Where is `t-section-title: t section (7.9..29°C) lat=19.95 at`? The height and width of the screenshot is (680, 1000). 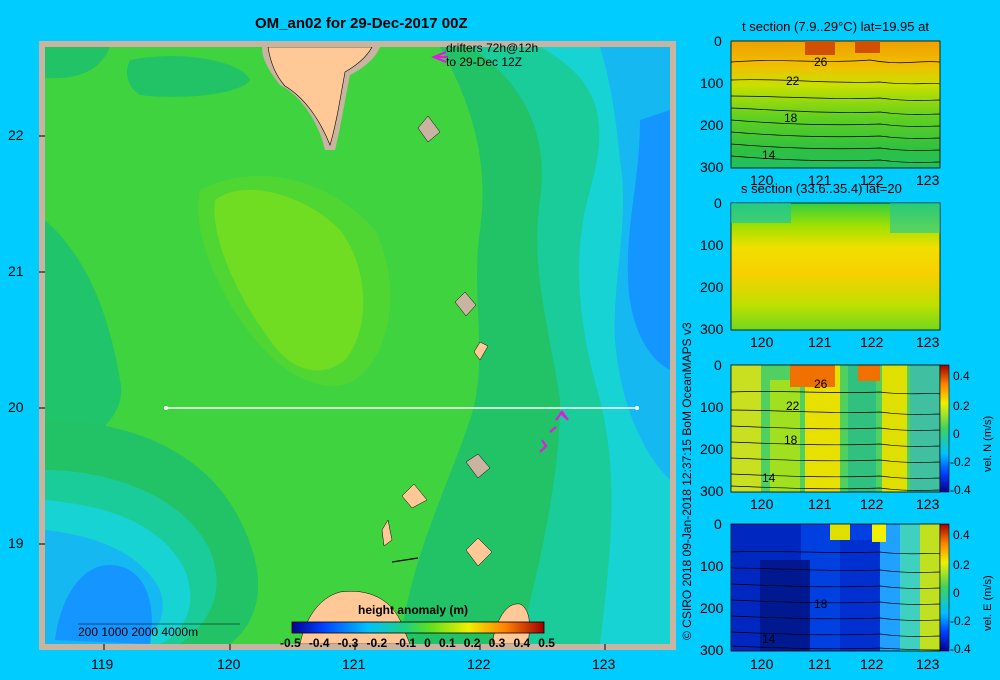 t-section-title: t section (7.9..29°C) lat=19.95 at is located at coordinates (835, 26).